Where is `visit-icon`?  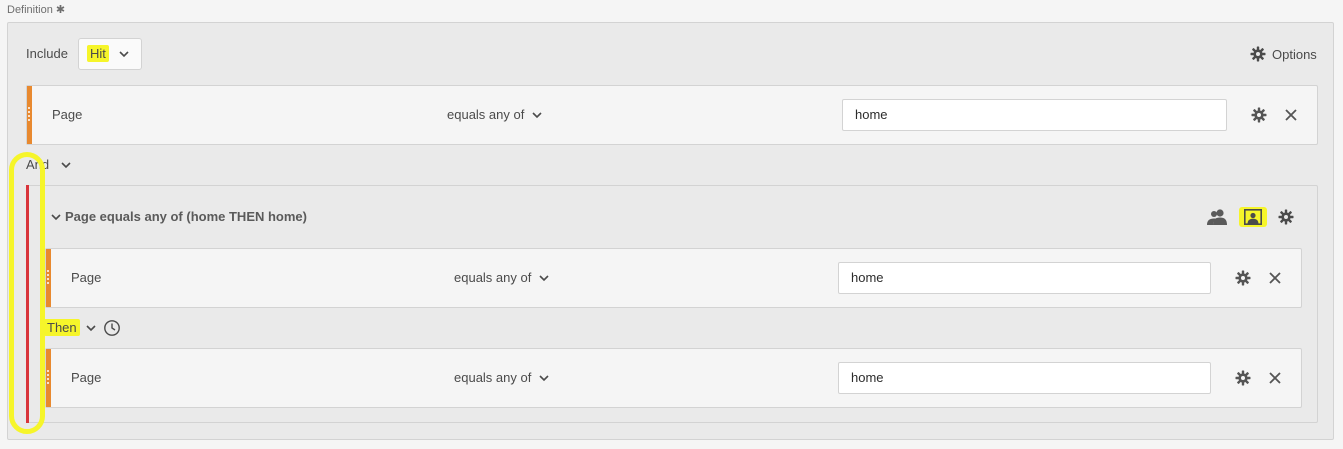 visit-icon is located at coordinates (1253, 217).